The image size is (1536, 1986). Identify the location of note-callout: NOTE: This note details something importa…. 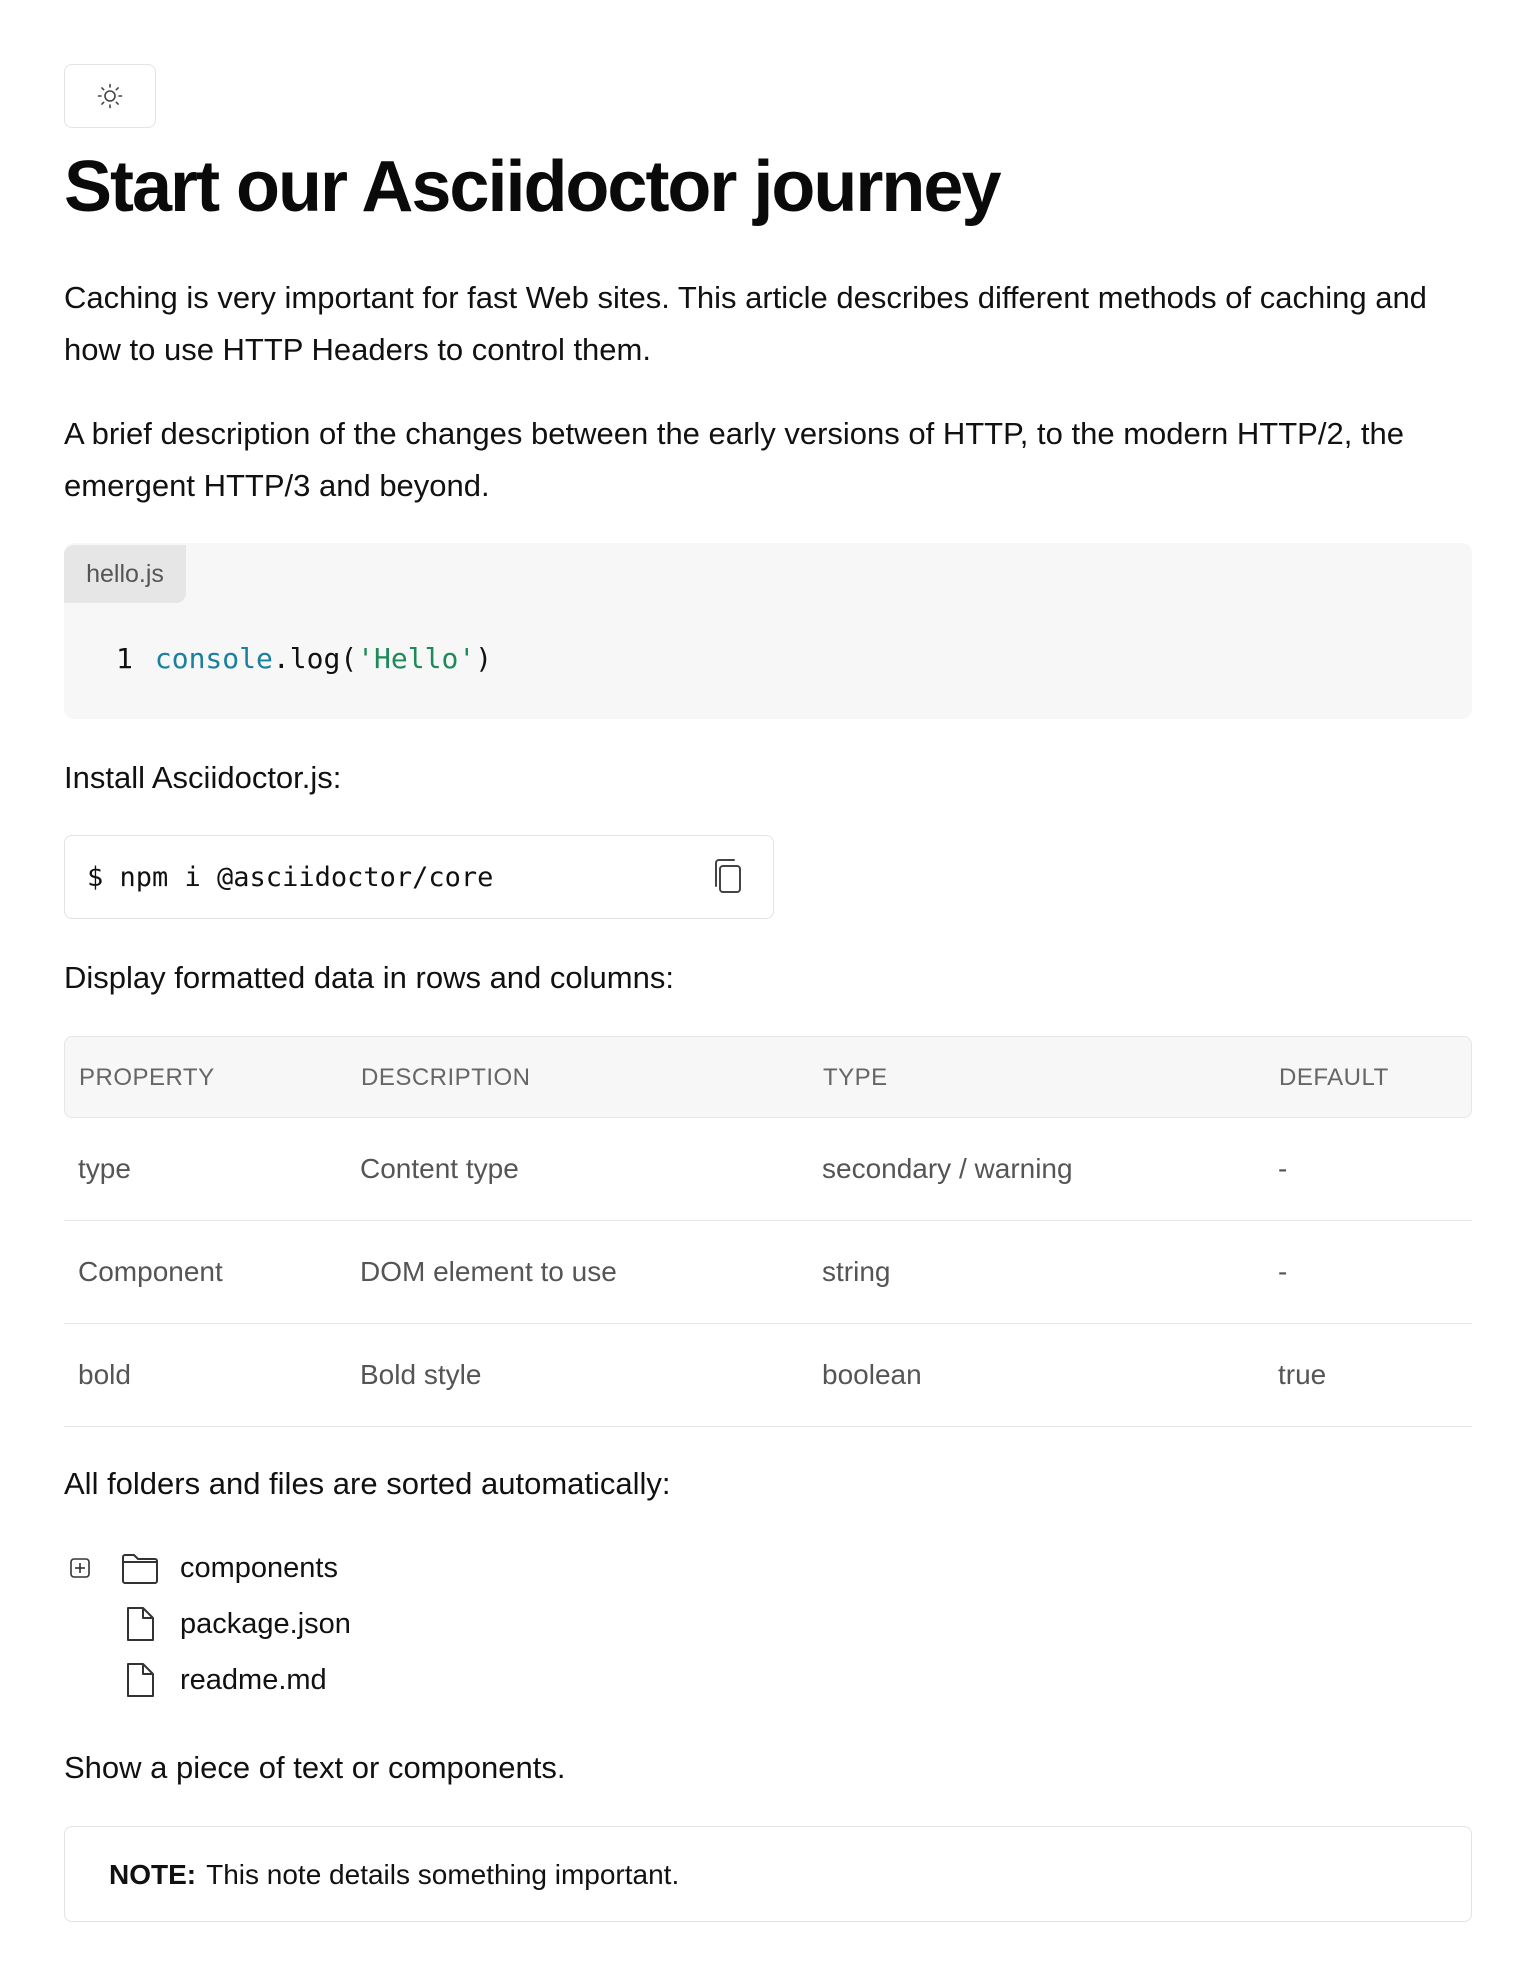
(768, 1874).